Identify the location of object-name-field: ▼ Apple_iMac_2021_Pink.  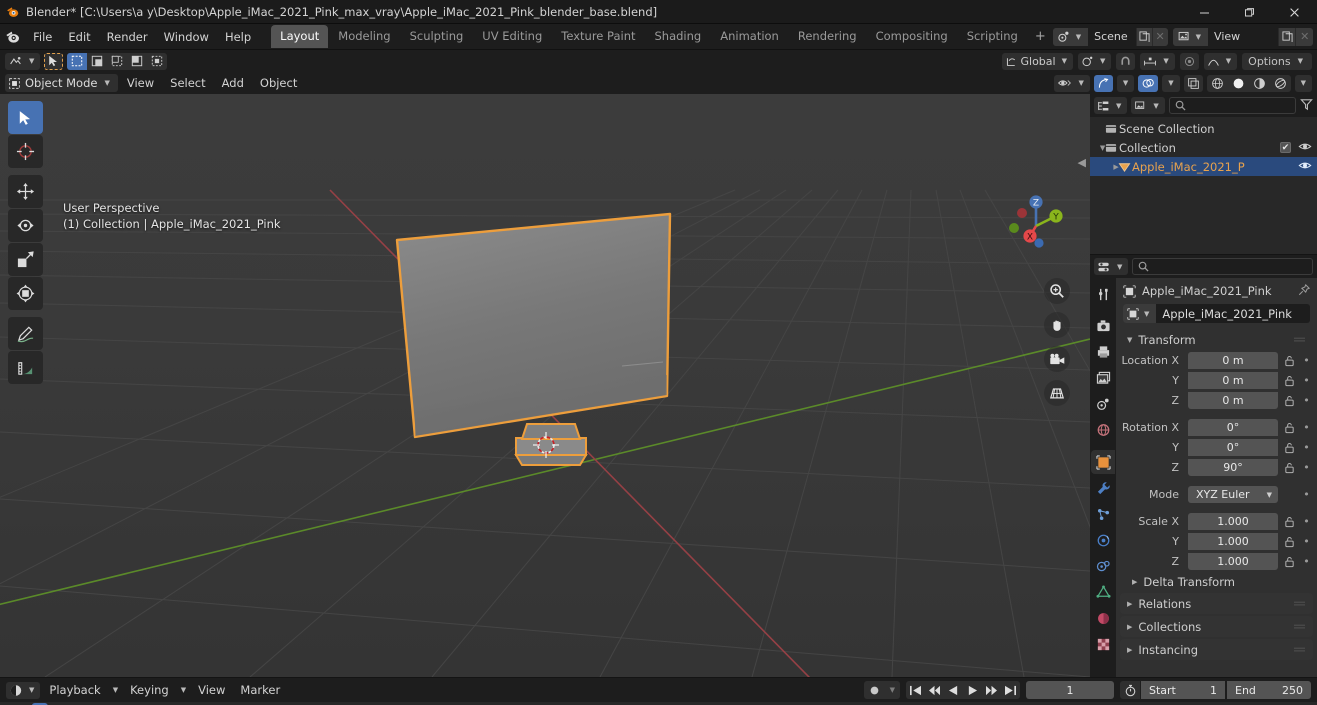
(1216, 313).